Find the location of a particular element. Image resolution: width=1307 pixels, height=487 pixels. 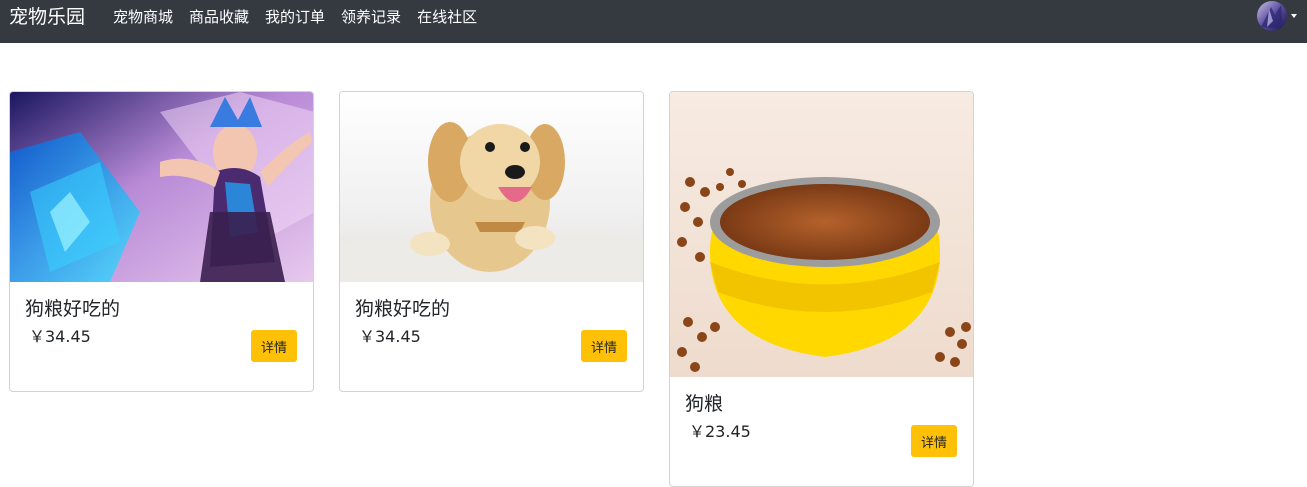

nav-link-community: 在线社区 is located at coordinates (447, 17).